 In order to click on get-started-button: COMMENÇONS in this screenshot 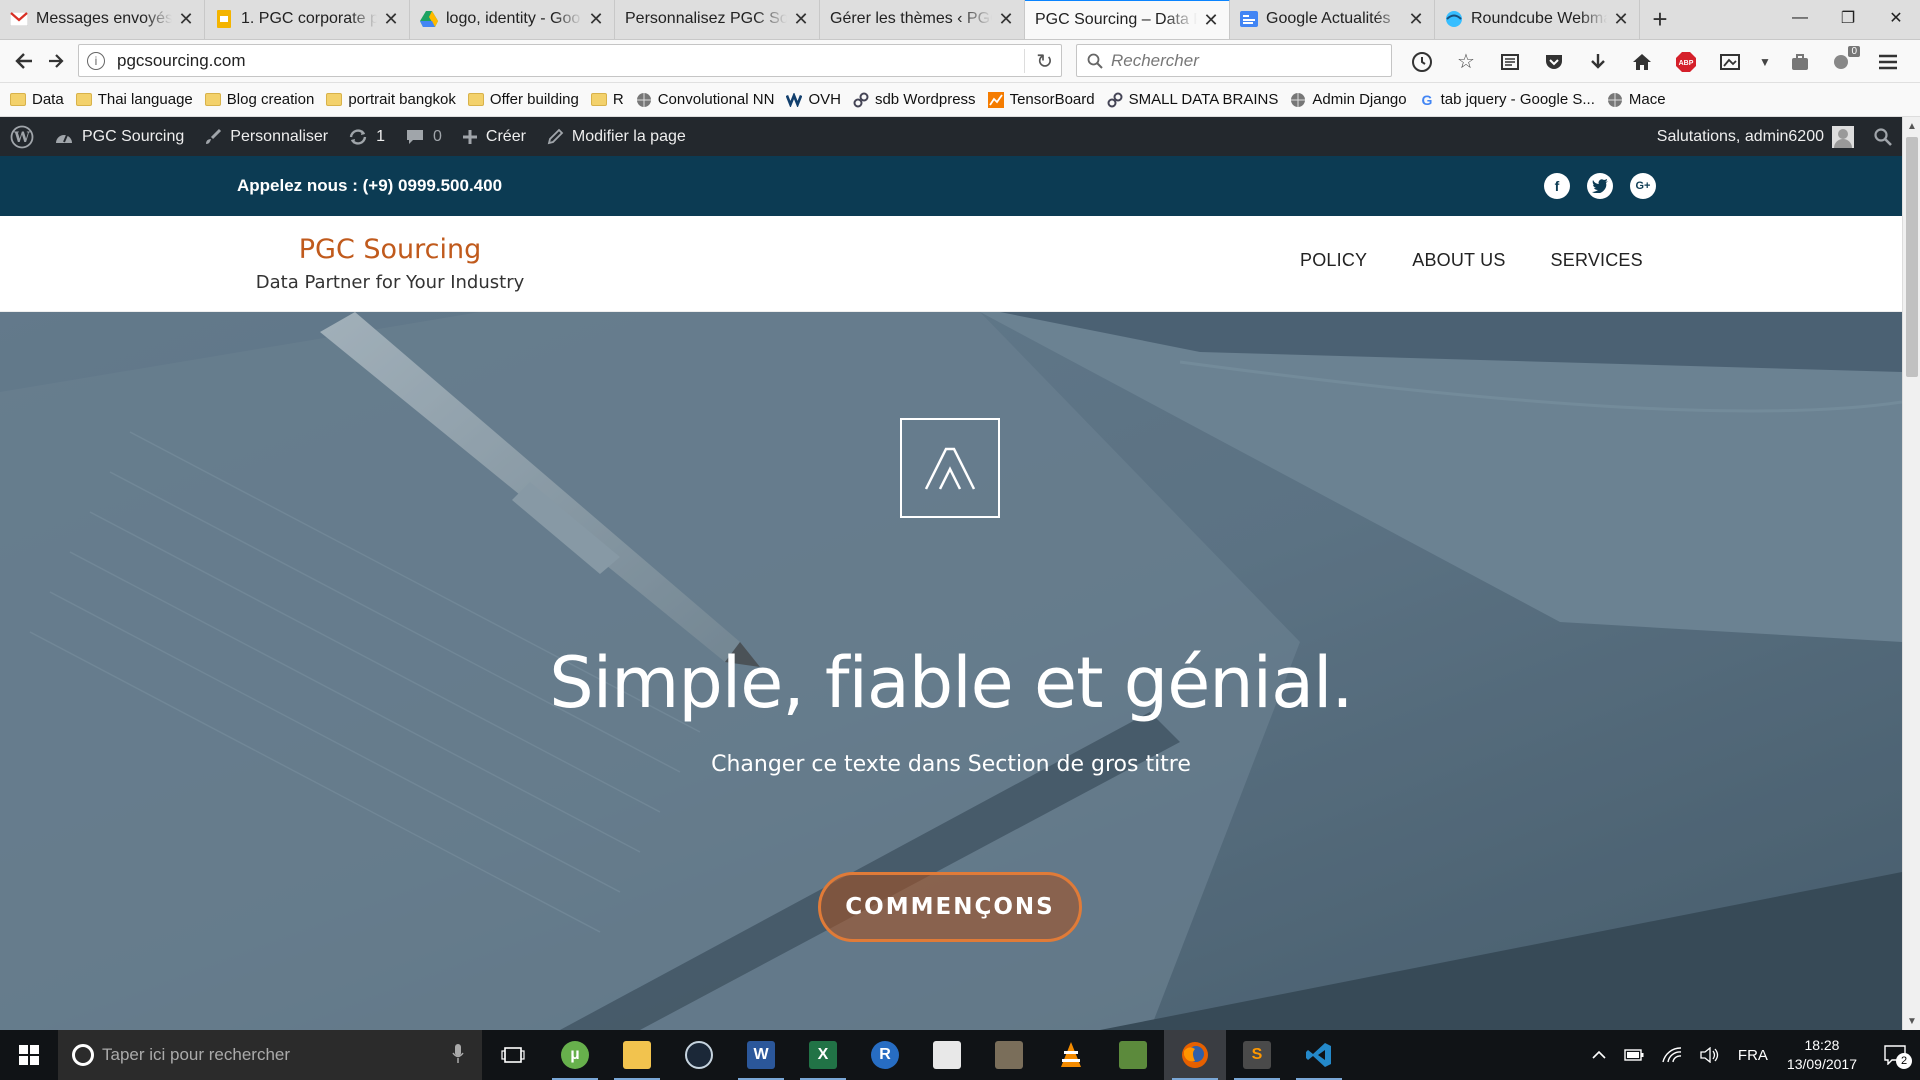, I will do `click(950, 907)`.